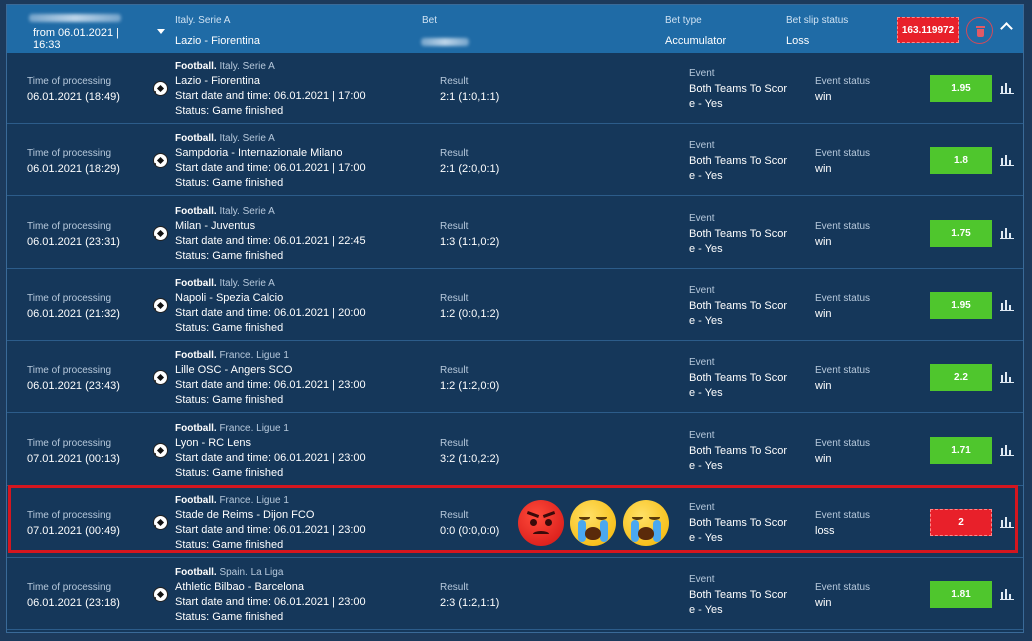 This screenshot has height=641, width=1032. Describe the element at coordinates (203, 20) in the screenshot. I see `header-league: Italy. Serie A` at that location.